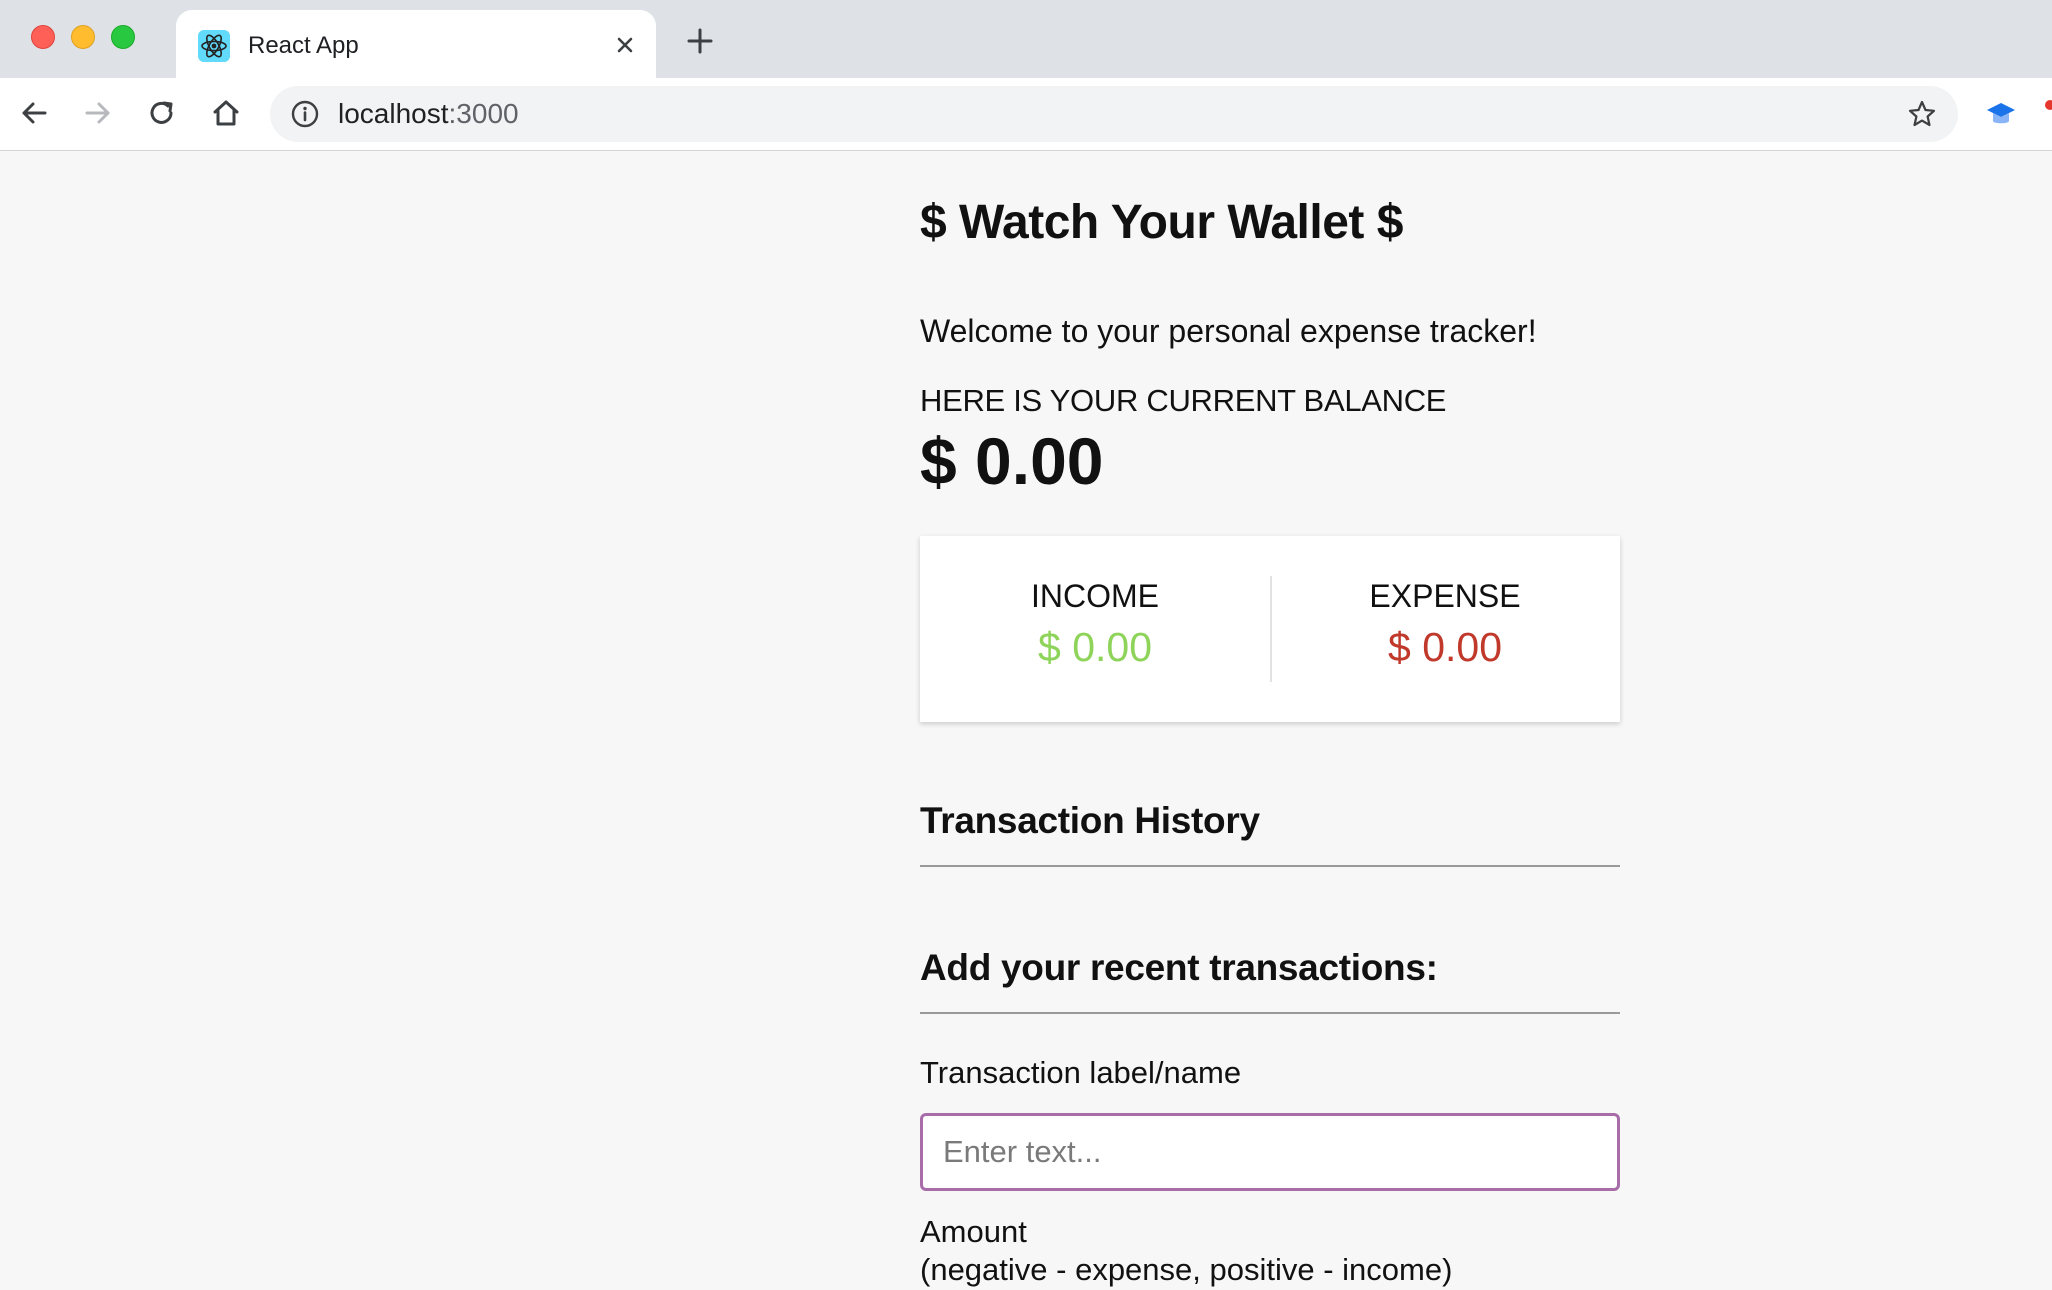 Image resolution: width=2052 pixels, height=1290 pixels. Describe the element at coordinates (393, 113) in the screenshot. I see `url-host: localhost` at that location.